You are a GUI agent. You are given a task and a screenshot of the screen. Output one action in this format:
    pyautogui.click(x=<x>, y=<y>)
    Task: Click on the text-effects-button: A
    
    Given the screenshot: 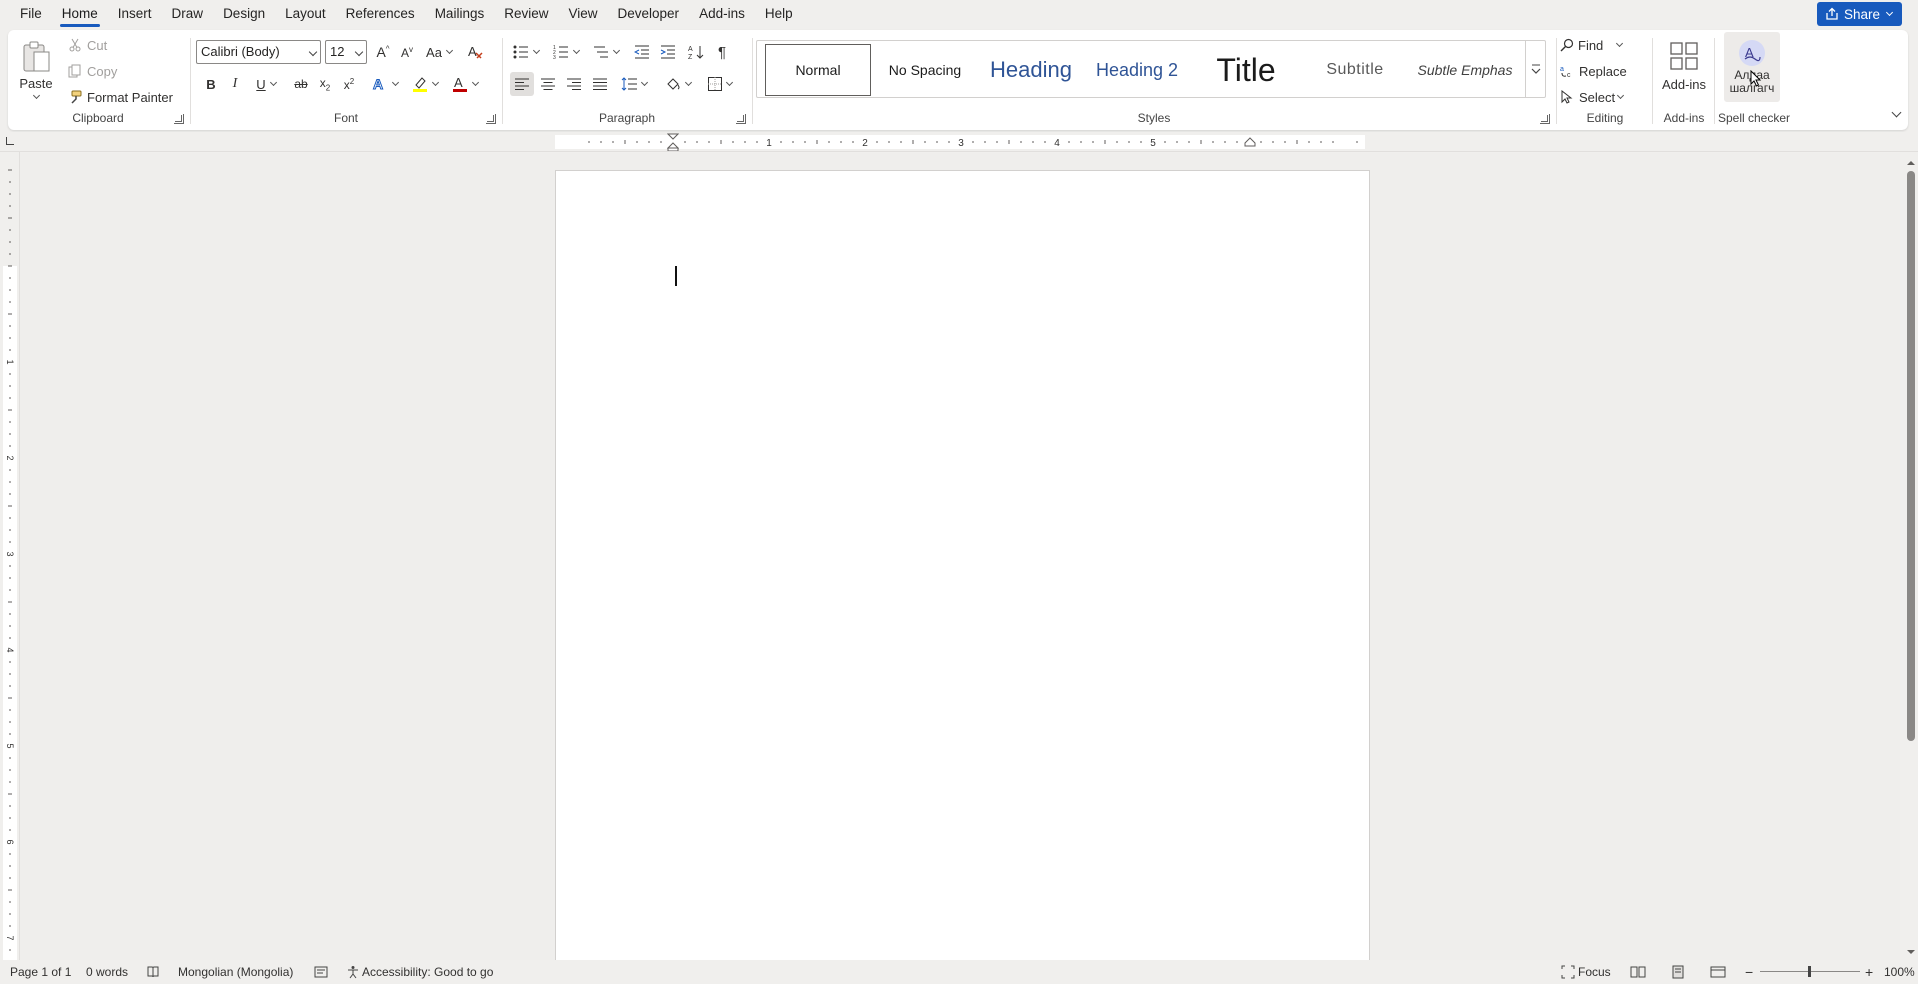 What is the action you would take?
    pyautogui.click(x=385, y=84)
    